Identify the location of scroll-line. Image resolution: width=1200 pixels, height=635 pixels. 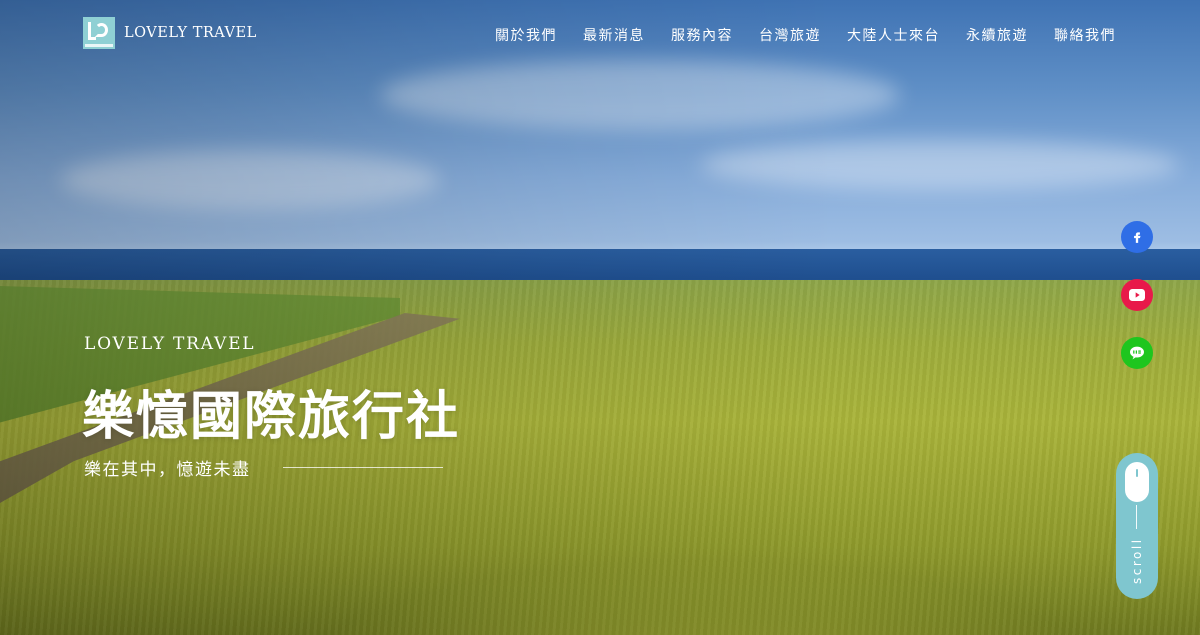
(1136, 517).